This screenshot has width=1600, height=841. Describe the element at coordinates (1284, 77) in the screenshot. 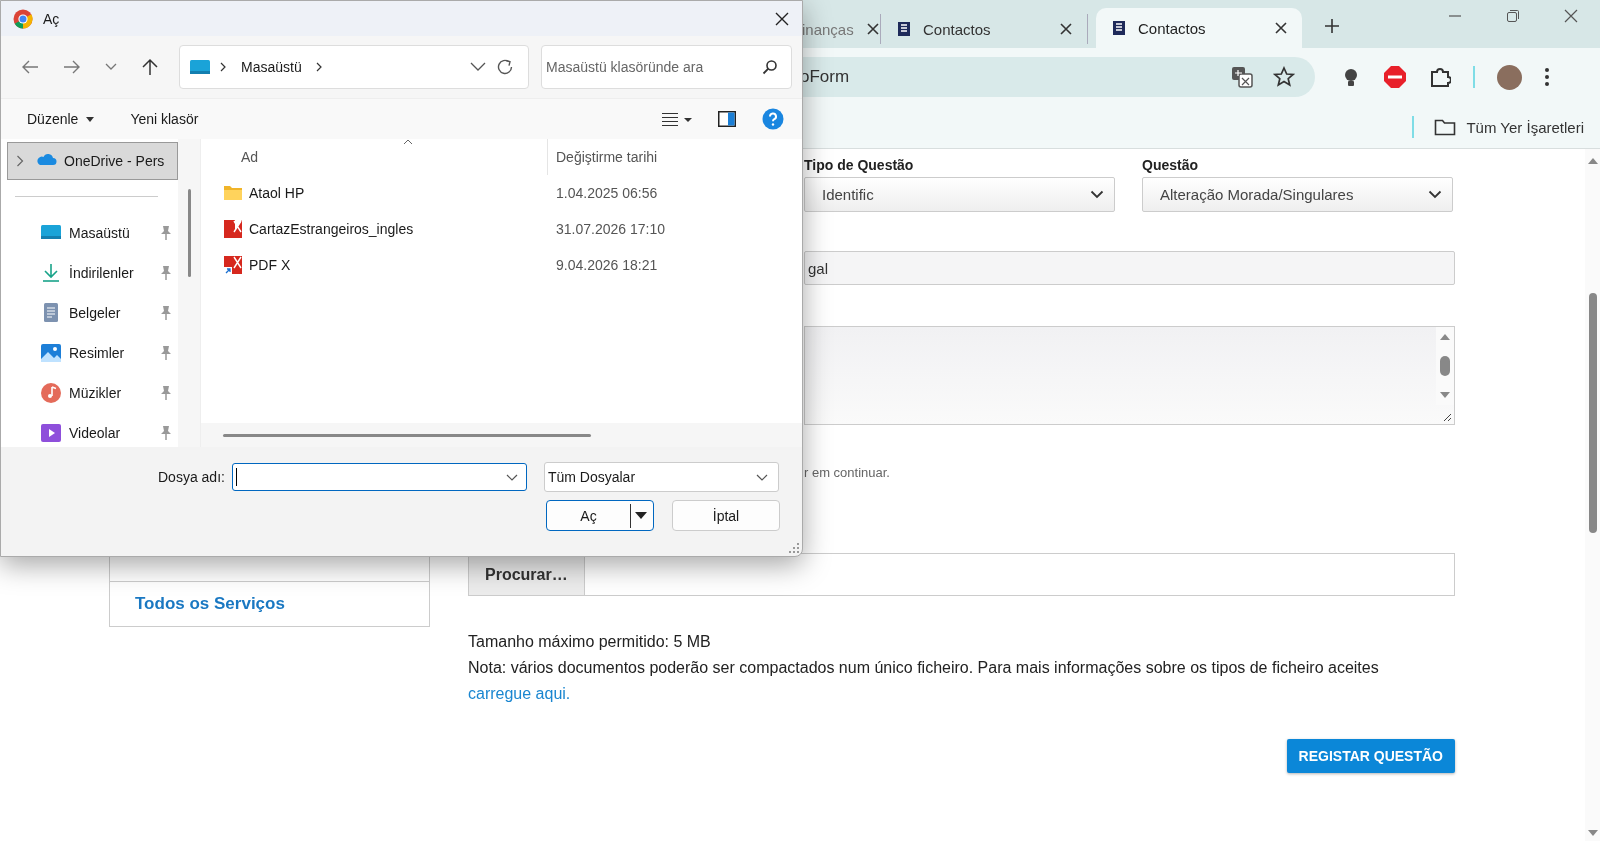

I see `star-icon` at that location.